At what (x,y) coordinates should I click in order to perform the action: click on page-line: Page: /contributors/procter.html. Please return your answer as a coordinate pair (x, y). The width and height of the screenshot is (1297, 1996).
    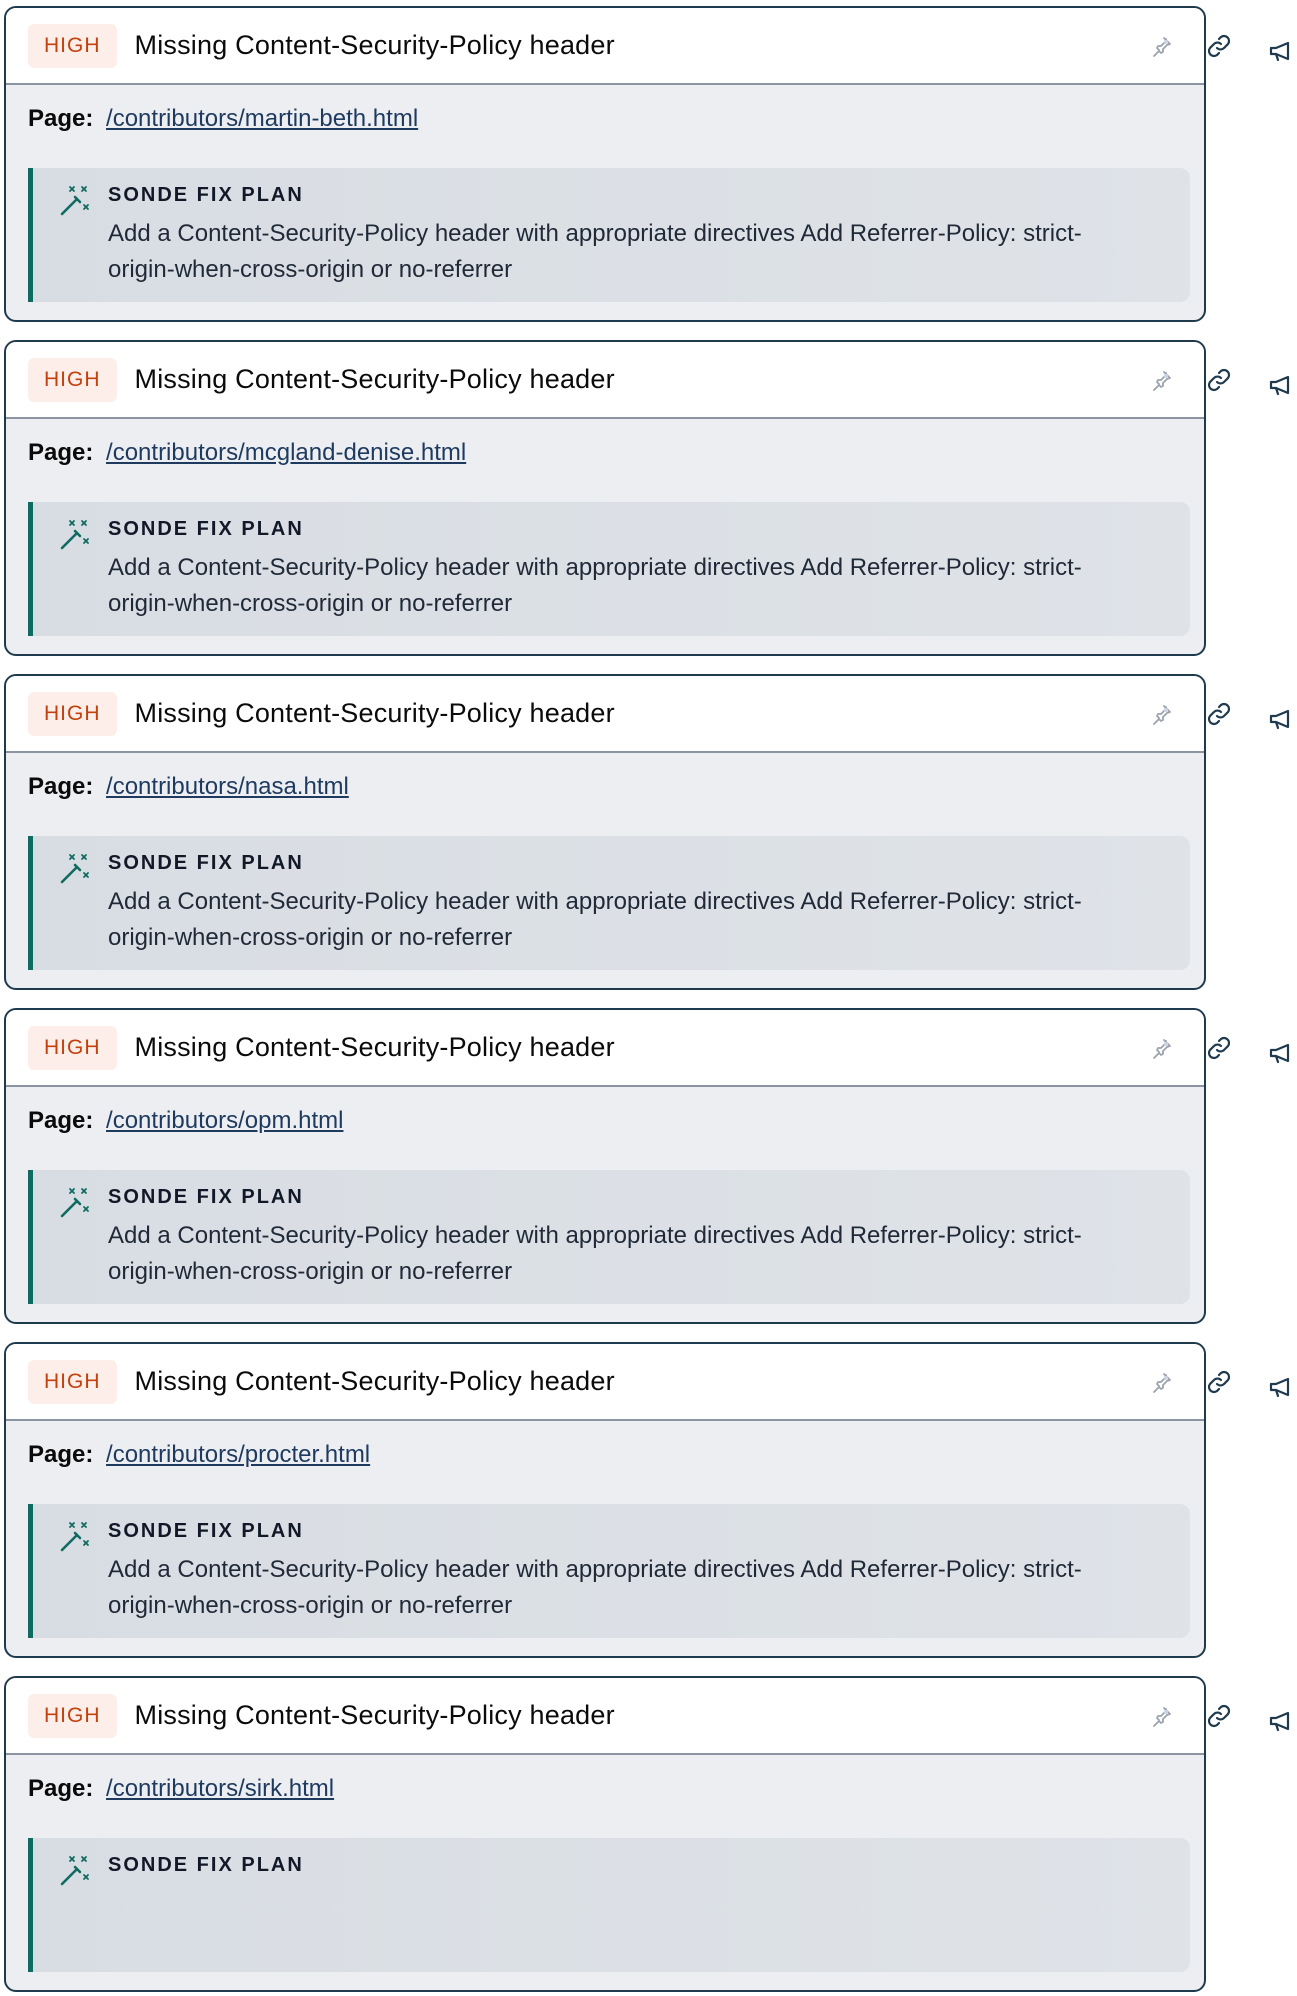
    Looking at the image, I should click on (605, 1455).